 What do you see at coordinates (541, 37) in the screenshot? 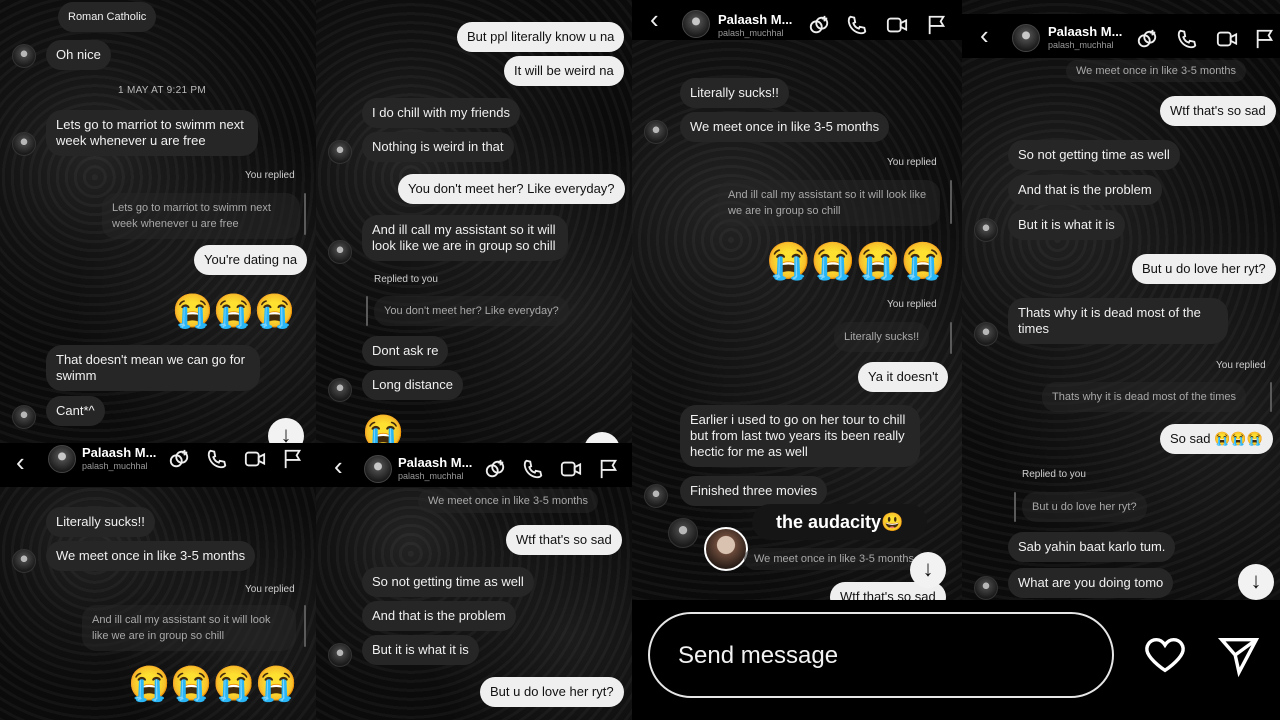
I see `message-bubble: But ppl literally know u na` at bounding box center [541, 37].